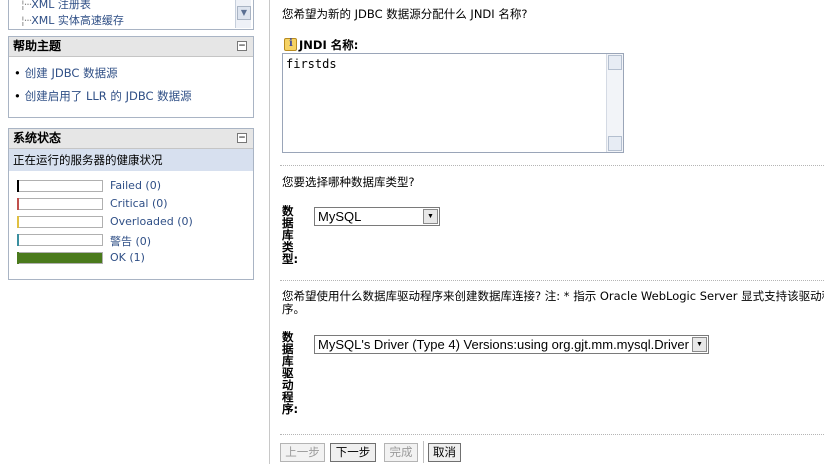  Describe the element at coordinates (151, 221) in the screenshot. I see `health-link-overloaded: Overloaded (0)` at that location.